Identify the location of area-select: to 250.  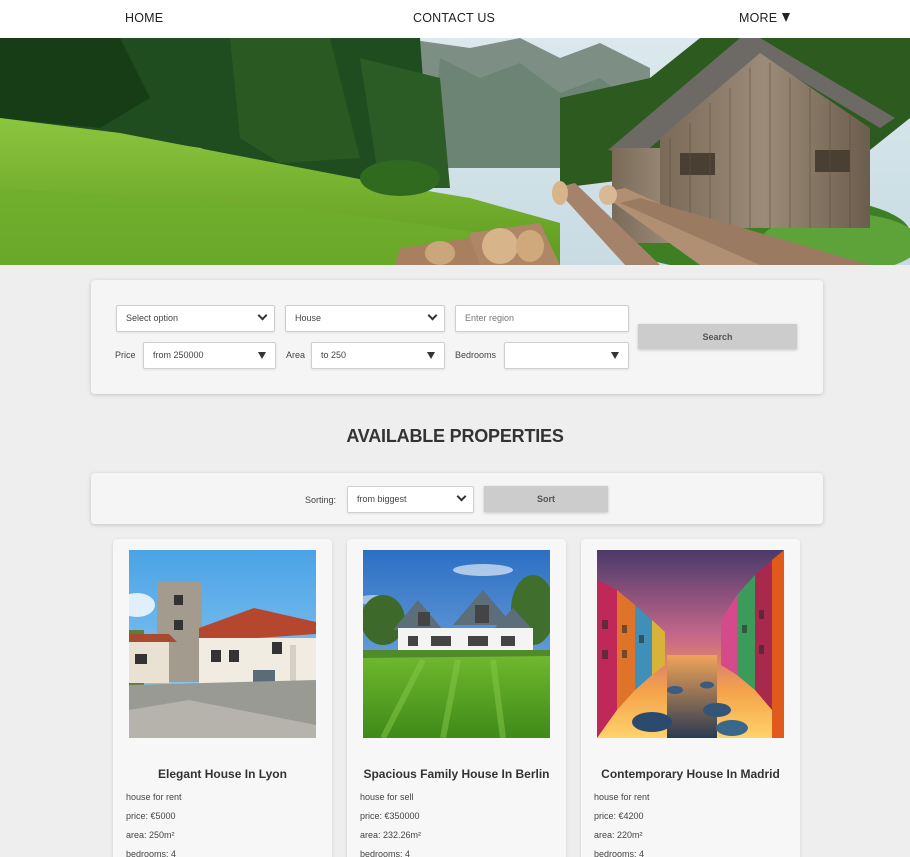
(378, 355).